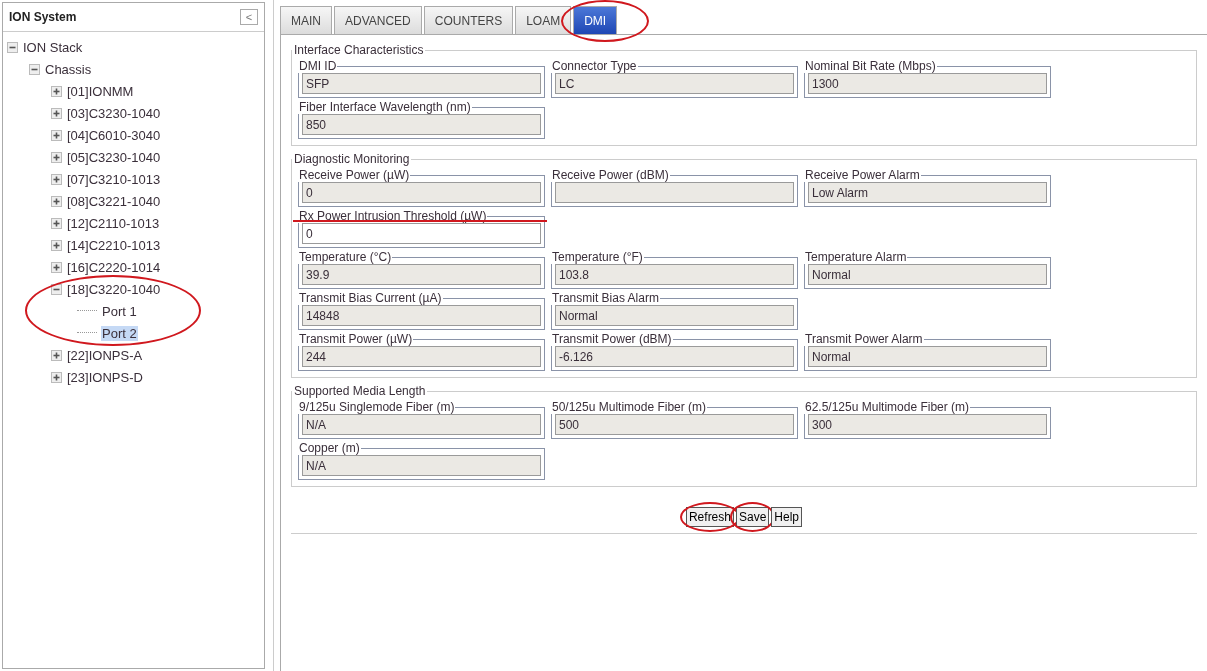 The height and width of the screenshot is (671, 1207). I want to click on section-title: Supported Media Length, so click(360, 391).